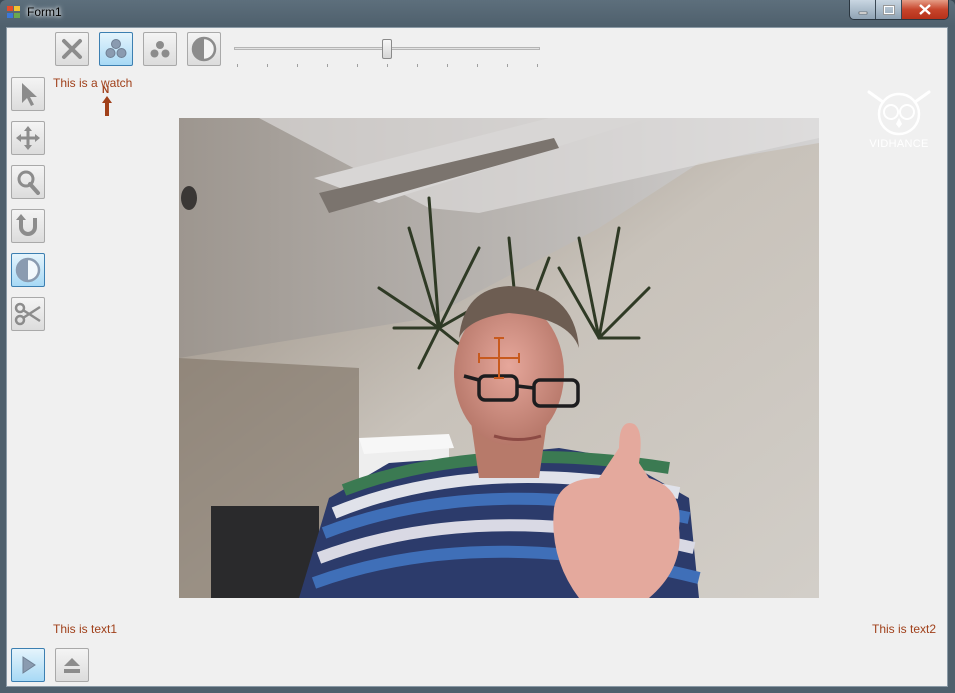 Image resolution: width=955 pixels, height=693 pixels. I want to click on rotate-icon, so click(26, 225).